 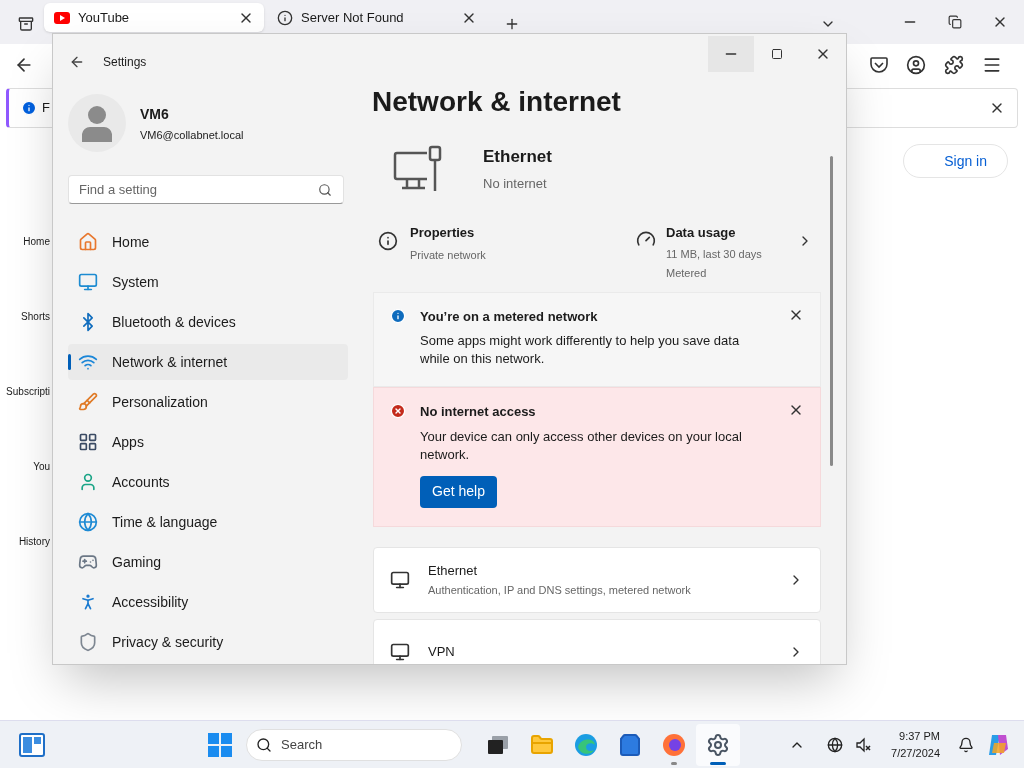 I want to click on wifi-icon, so click(x=88, y=362).